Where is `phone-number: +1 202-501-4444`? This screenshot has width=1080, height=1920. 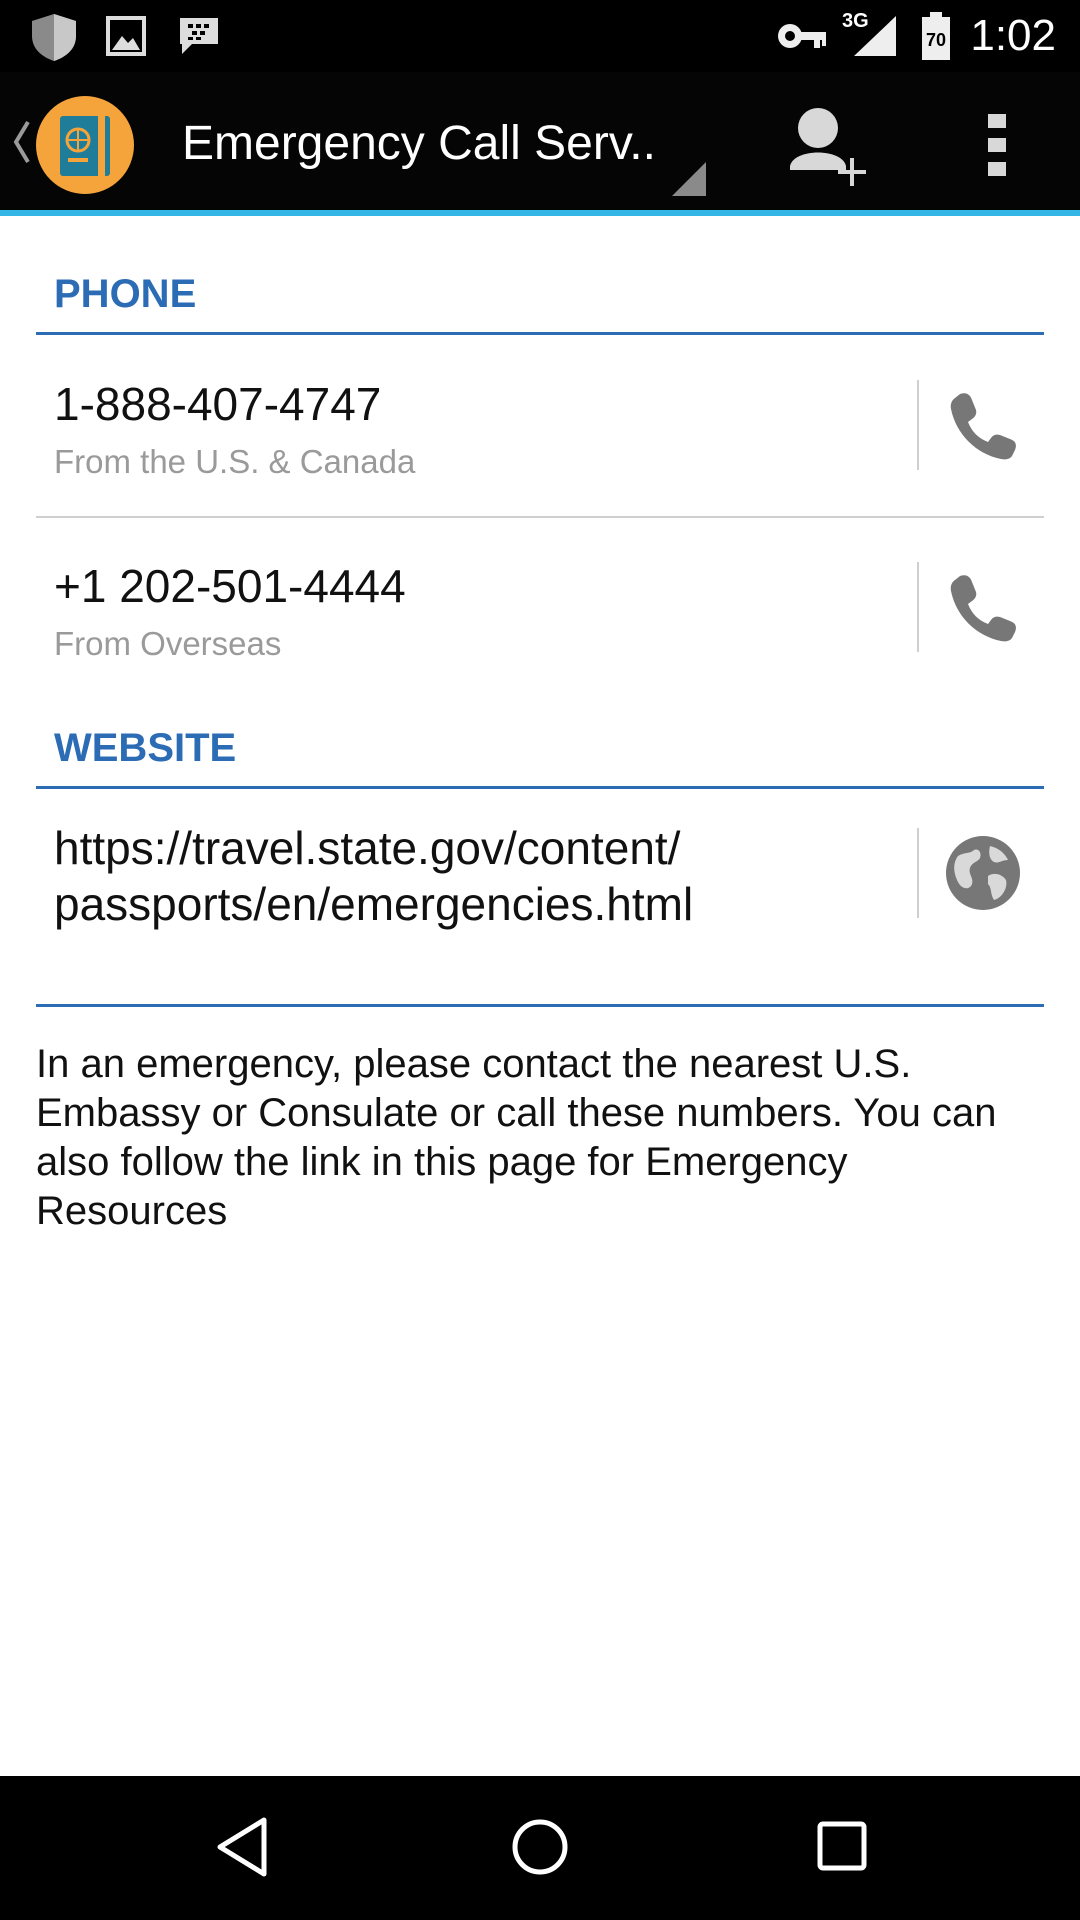 phone-number: +1 202-501-4444 is located at coordinates (230, 586).